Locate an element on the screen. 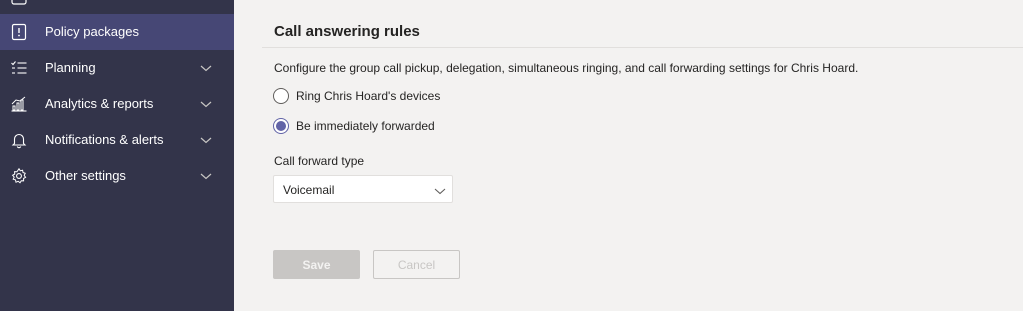  dropdown-value: Voicemail is located at coordinates (309, 190).